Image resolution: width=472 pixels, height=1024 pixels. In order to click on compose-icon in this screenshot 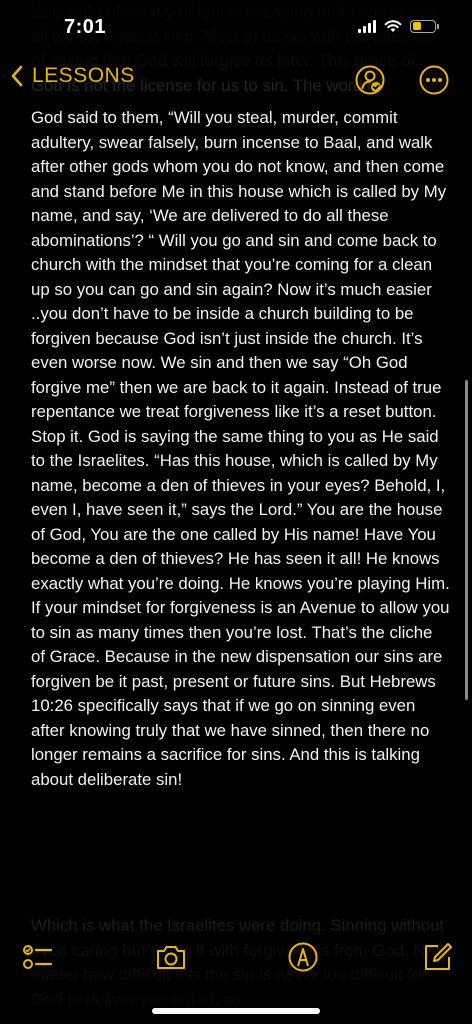, I will do `click(437, 957)`.